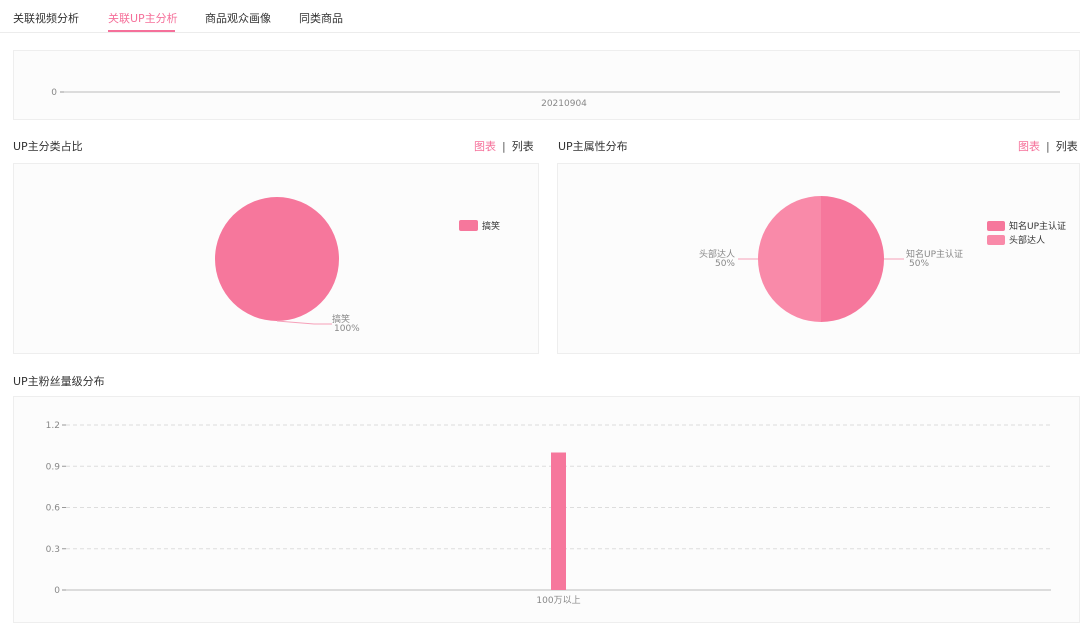  I want to click on bar-y-tick-label: 0.6, so click(53, 509).